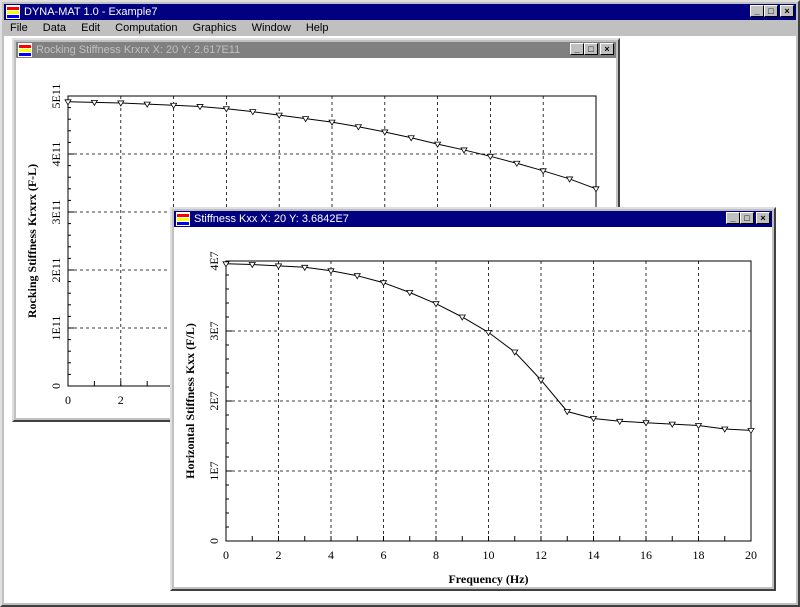 This screenshot has width=800, height=607. I want to click on app-title: DYNA-MAT 1.0 - Example7, so click(91, 12).